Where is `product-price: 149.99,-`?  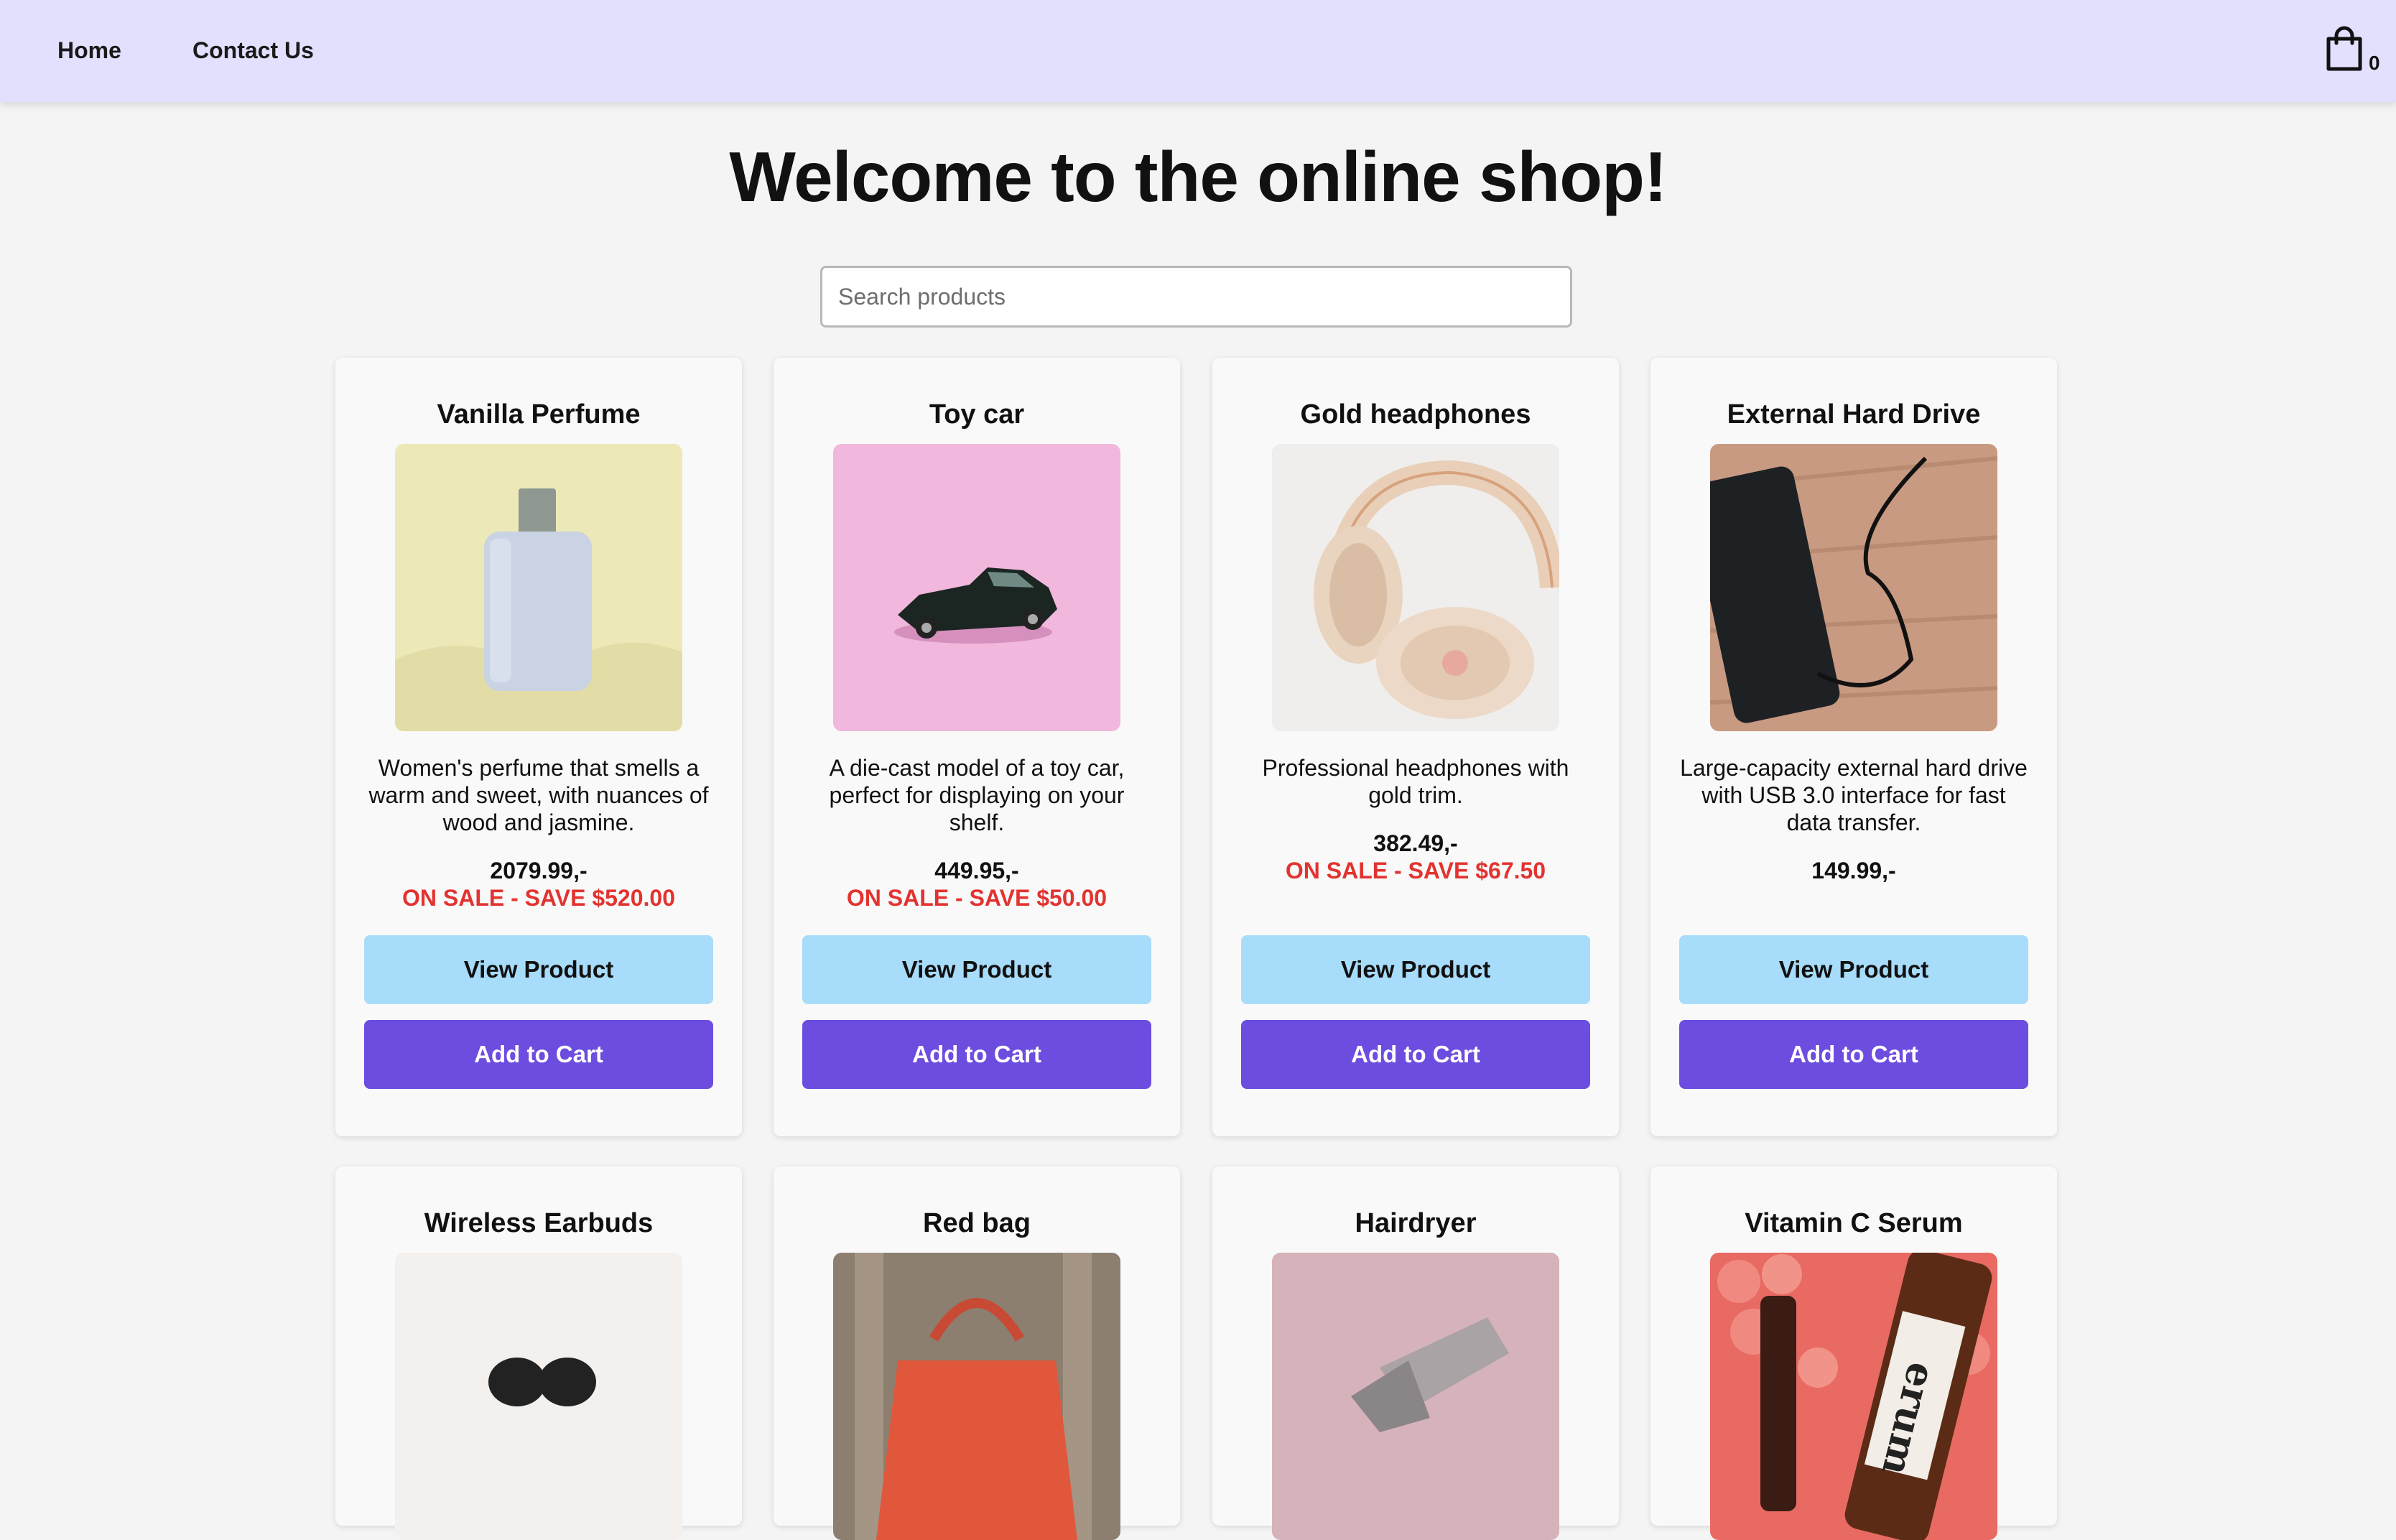 product-price: 149.99,- is located at coordinates (1853, 870).